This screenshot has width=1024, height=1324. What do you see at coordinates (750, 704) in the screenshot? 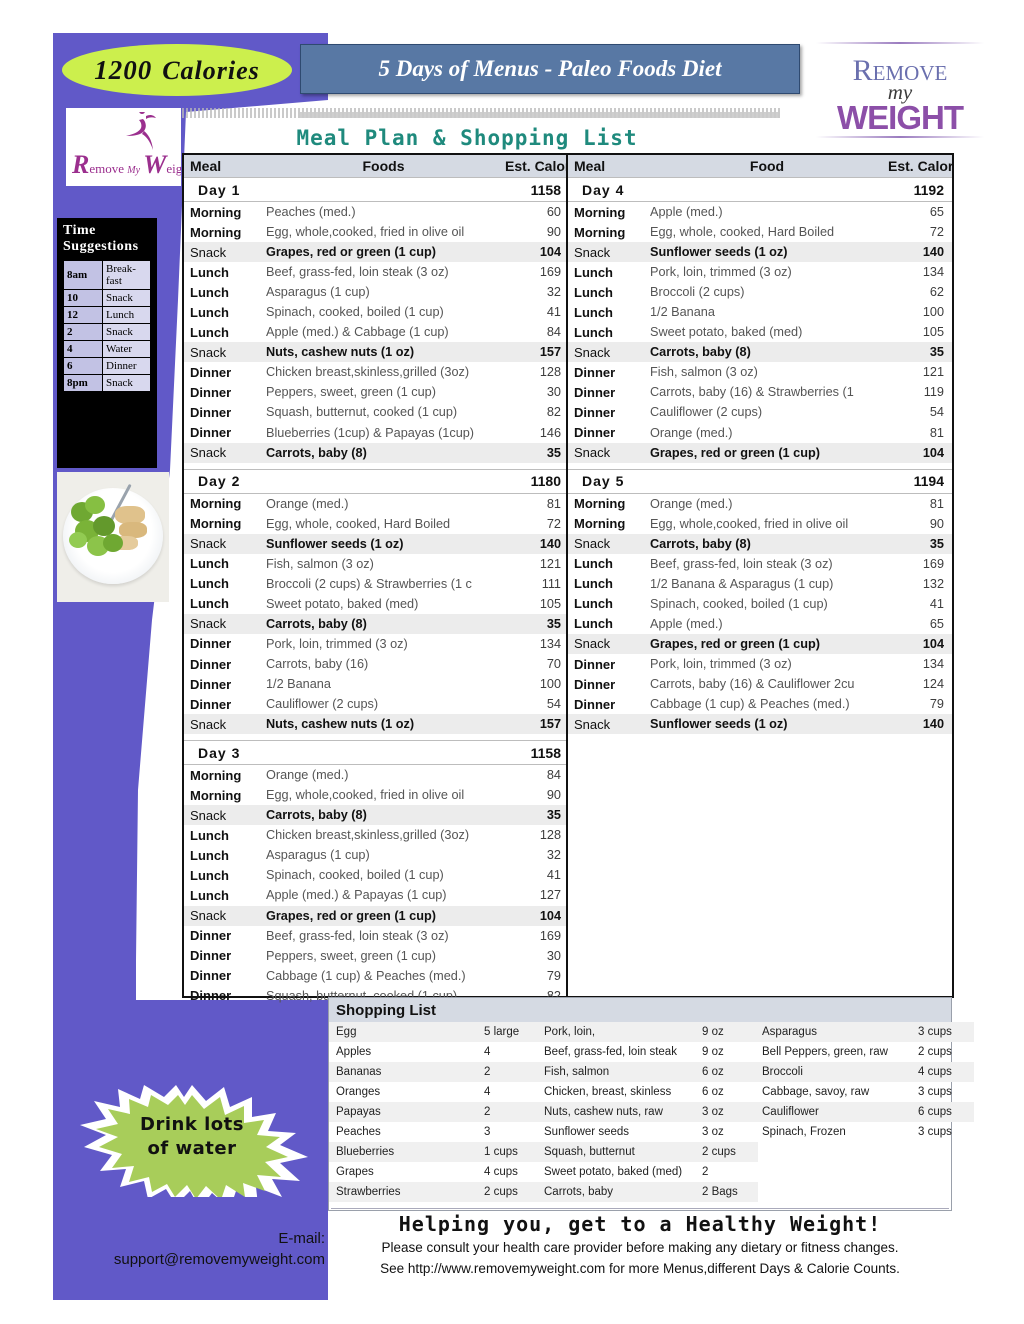
I see `food-name: Cabbage (1 cup) & Peaches (med.)` at bounding box center [750, 704].